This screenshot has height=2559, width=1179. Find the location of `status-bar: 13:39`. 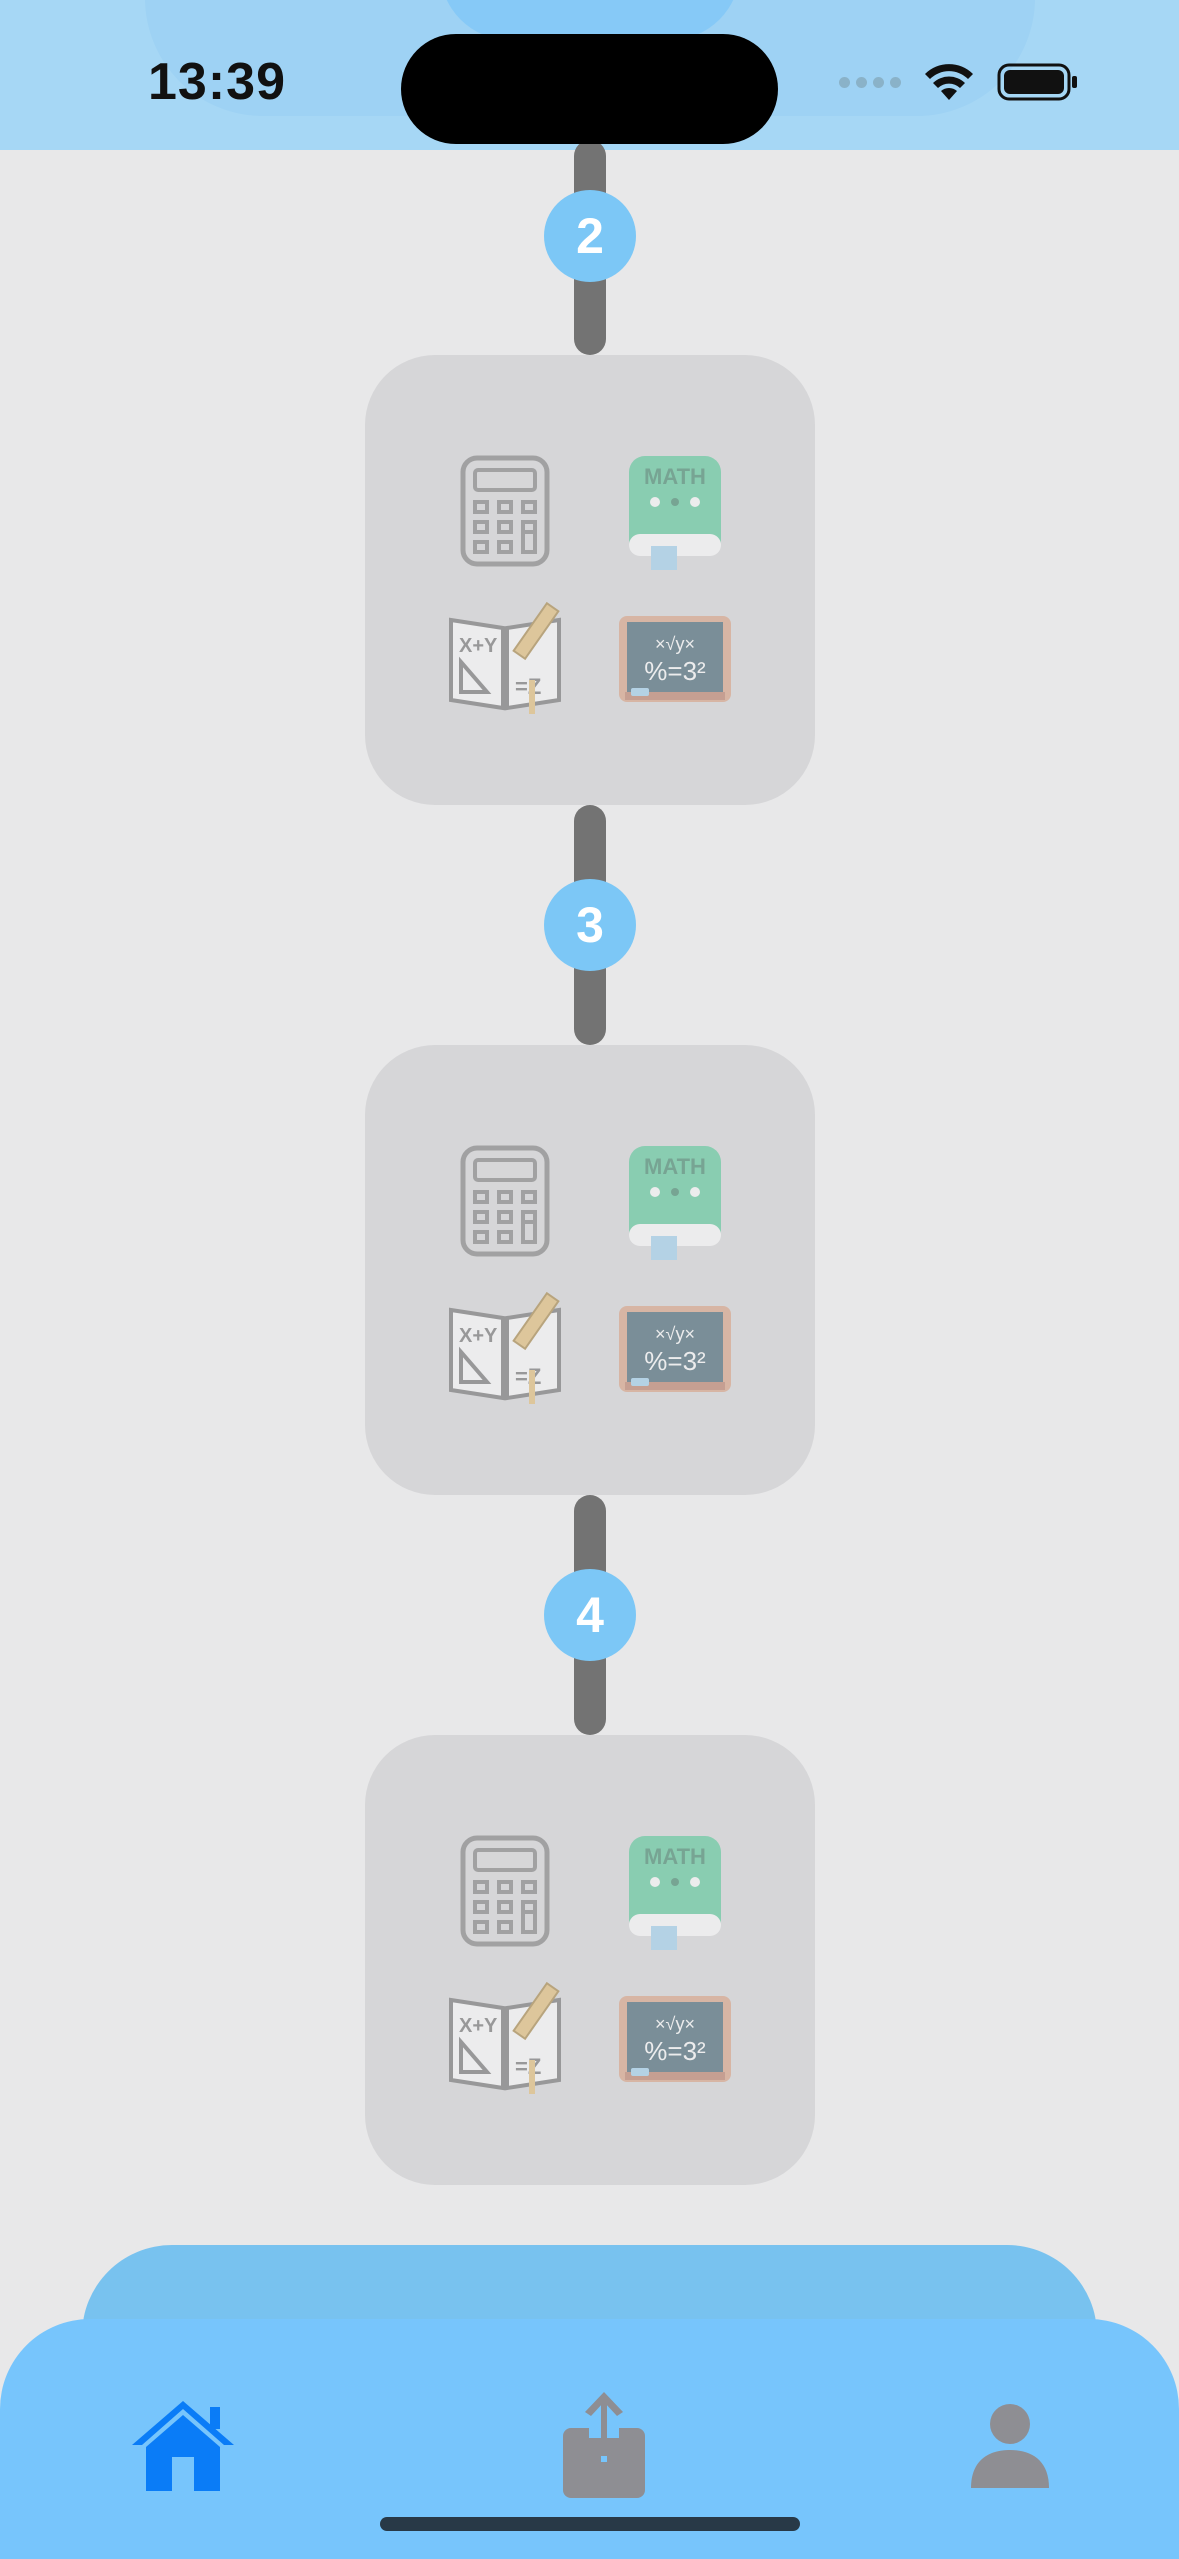

status-bar: 13:39 is located at coordinates (589, 75).